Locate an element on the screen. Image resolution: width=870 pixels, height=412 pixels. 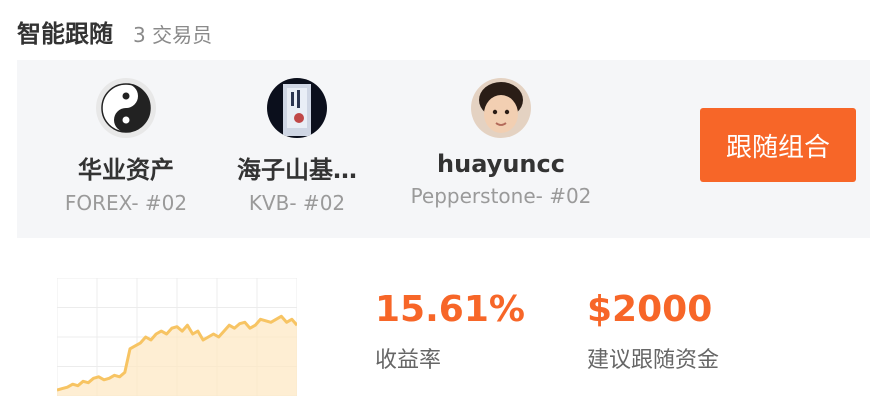
follow-portfolio-button: 跟随组合 is located at coordinates (778, 145).